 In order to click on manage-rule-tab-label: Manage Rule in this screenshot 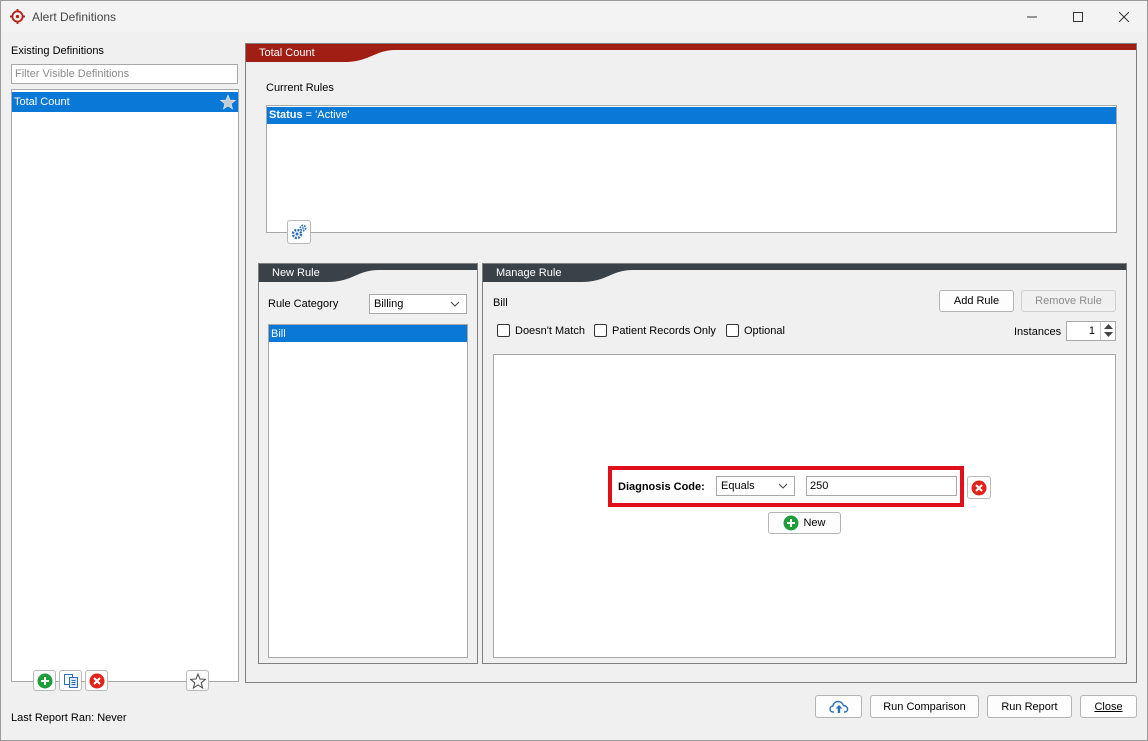, I will do `click(529, 273)`.